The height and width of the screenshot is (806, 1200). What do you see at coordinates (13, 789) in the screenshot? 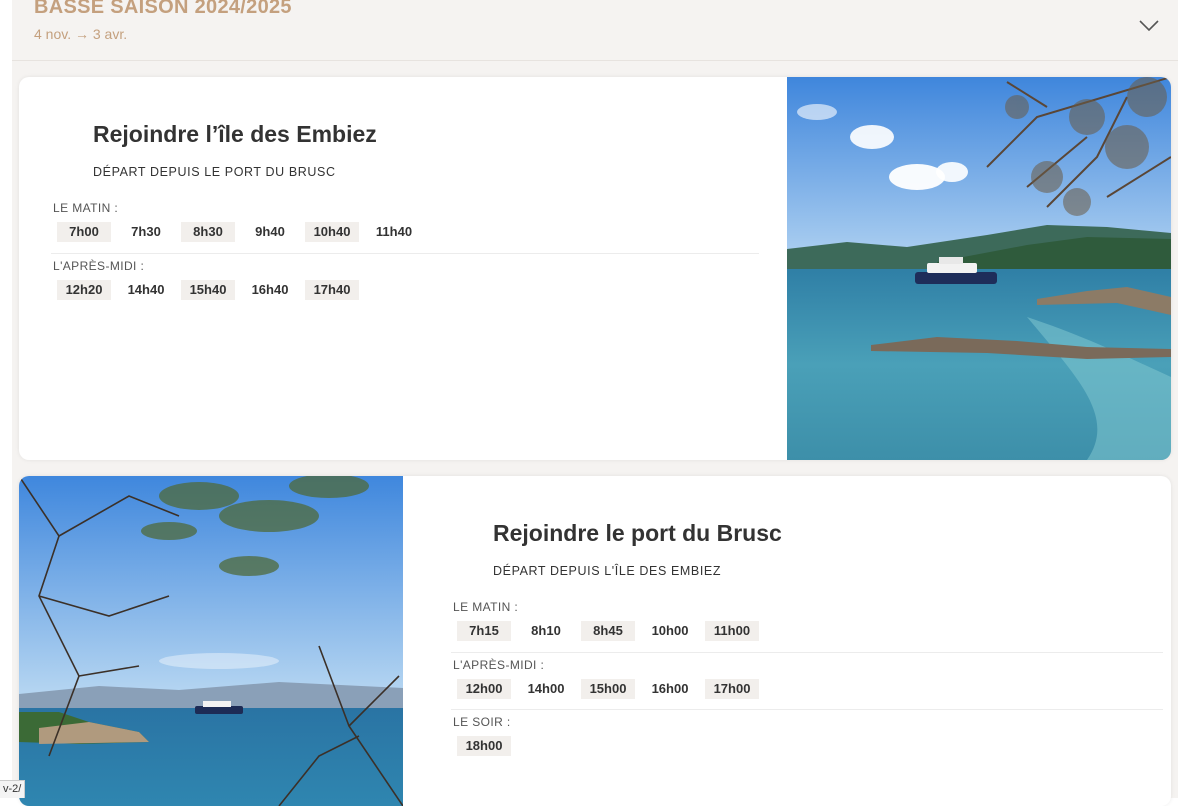
I see `status-url-tooltip: v-2/` at bounding box center [13, 789].